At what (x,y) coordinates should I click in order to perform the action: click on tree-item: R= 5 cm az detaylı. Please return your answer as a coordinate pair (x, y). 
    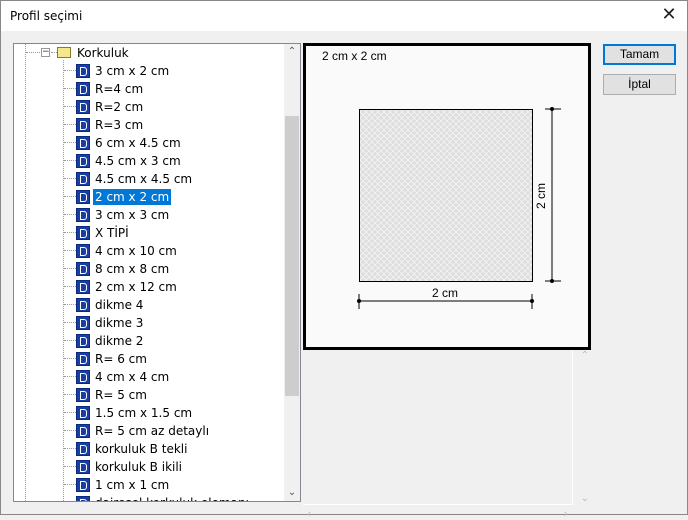
    Looking at the image, I should click on (150, 431).